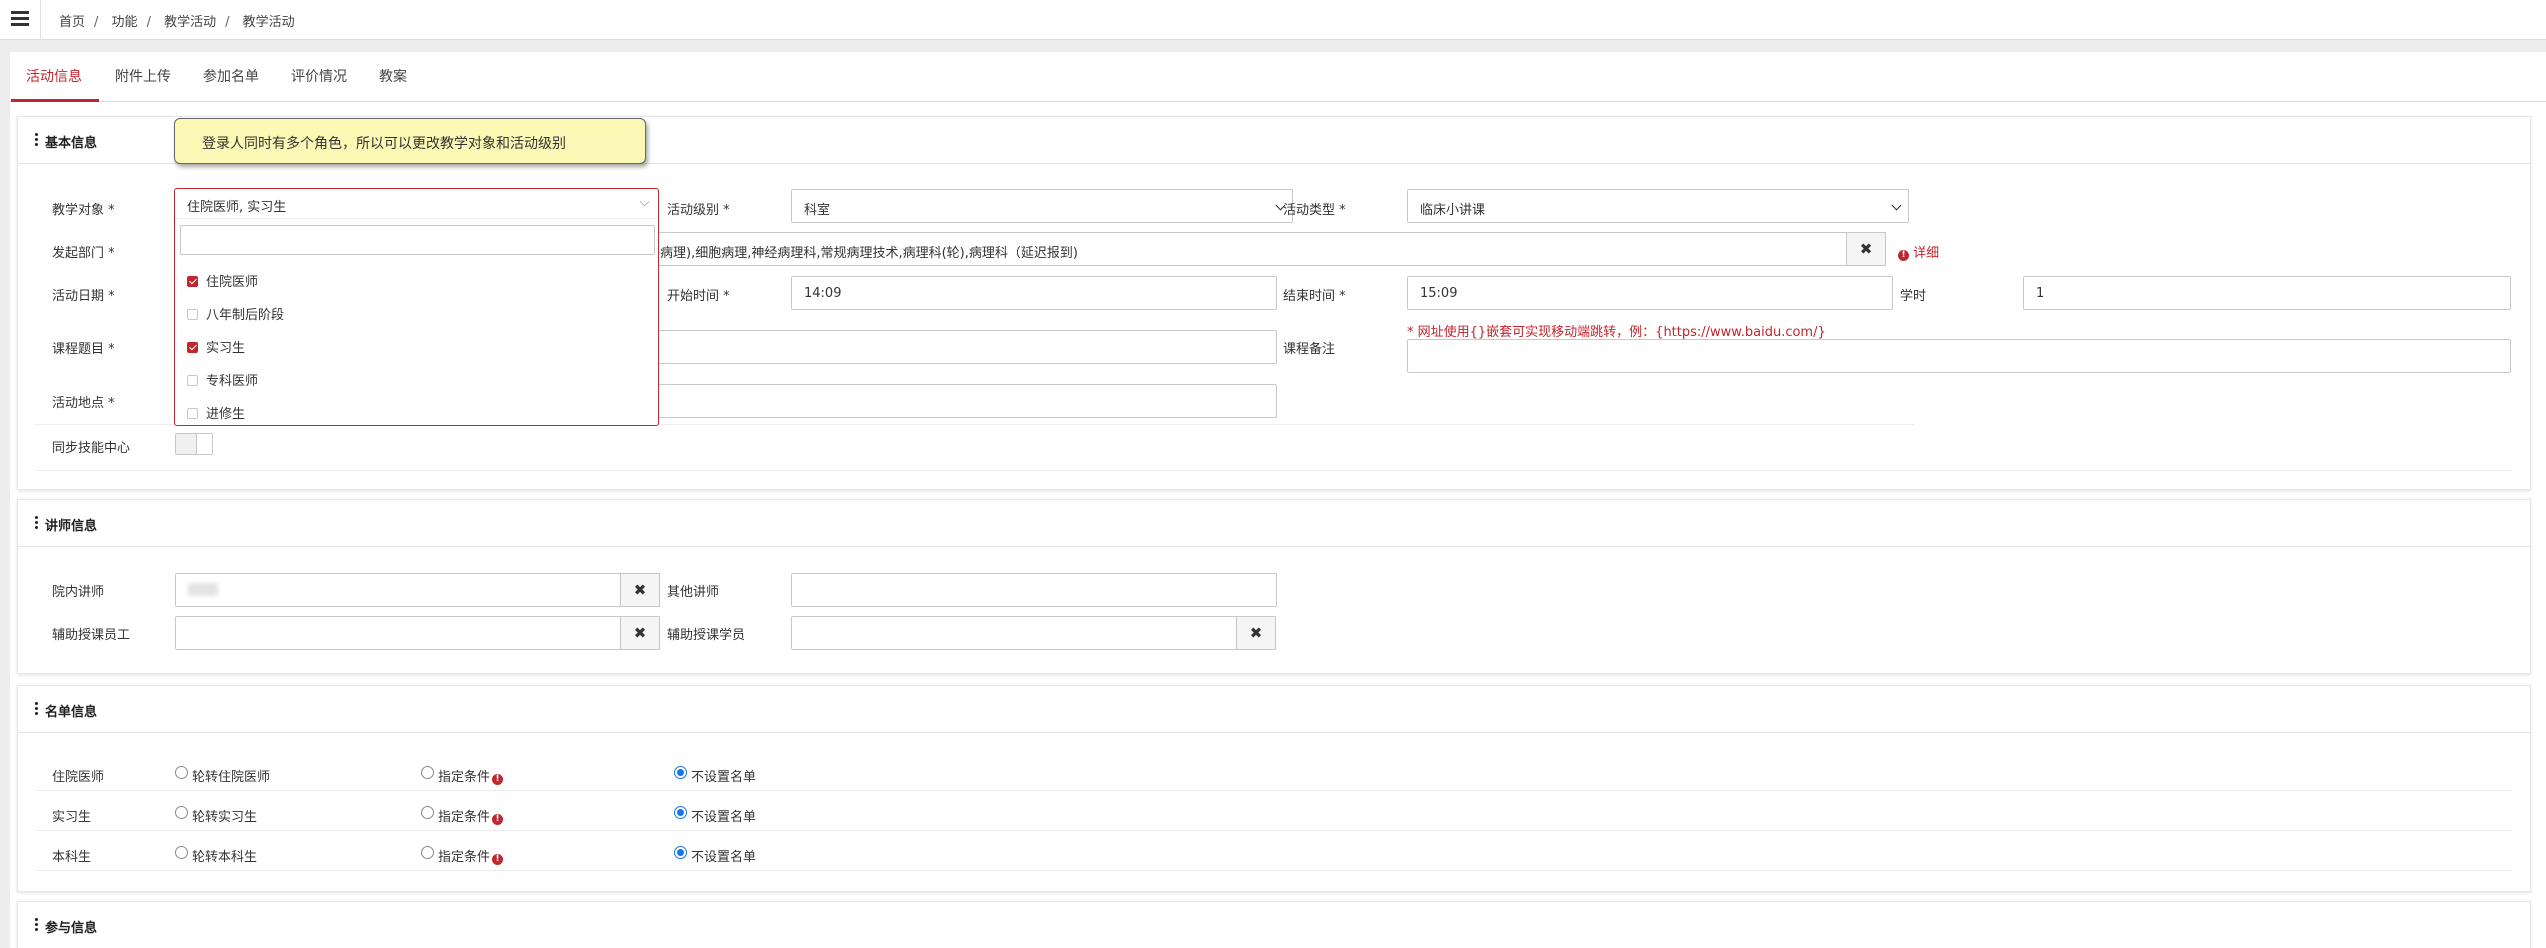 The height and width of the screenshot is (948, 2546). Describe the element at coordinates (1866, 249) in the screenshot. I see `clear-dept-button: ✖` at that location.